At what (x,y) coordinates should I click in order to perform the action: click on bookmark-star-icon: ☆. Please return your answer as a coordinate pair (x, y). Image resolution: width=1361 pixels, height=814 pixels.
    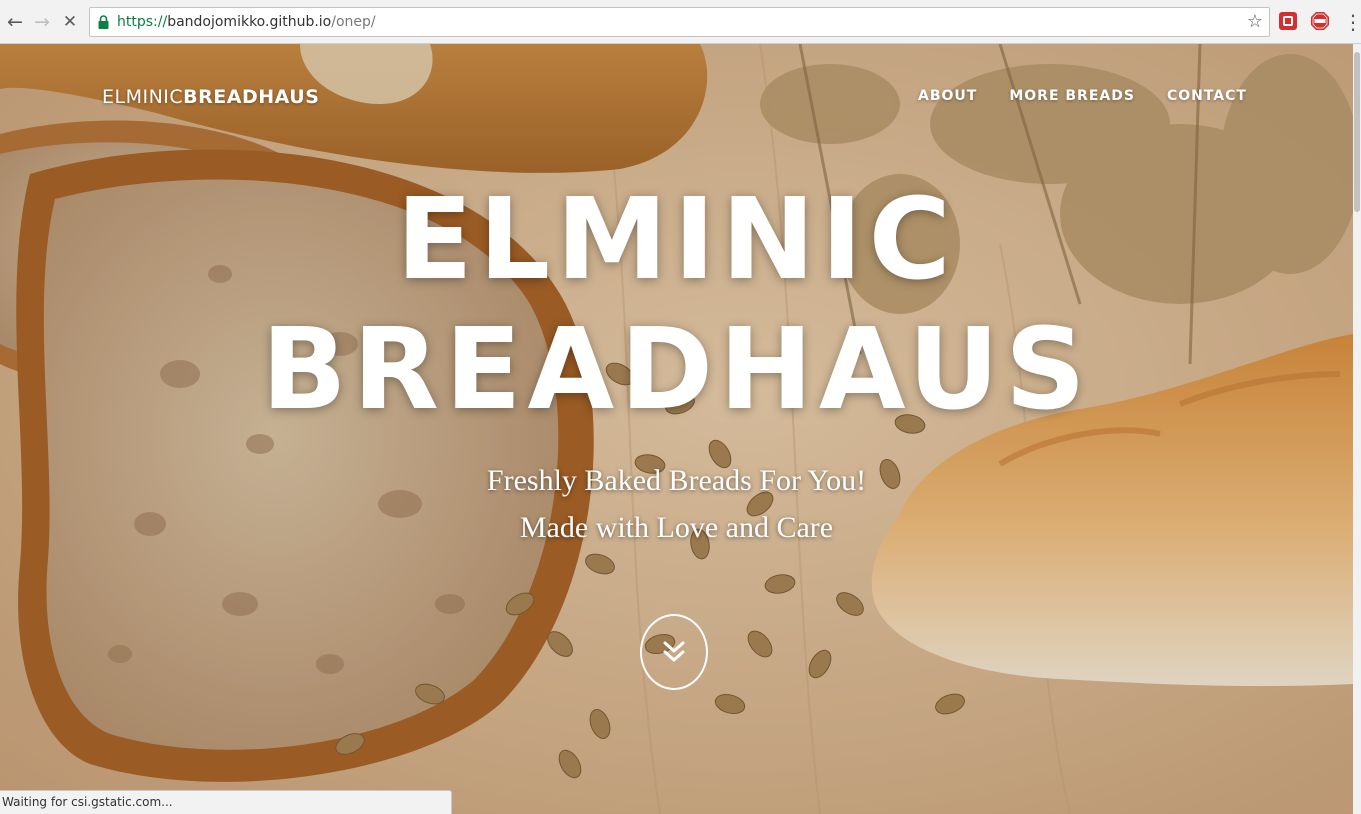
    Looking at the image, I should click on (1255, 21).